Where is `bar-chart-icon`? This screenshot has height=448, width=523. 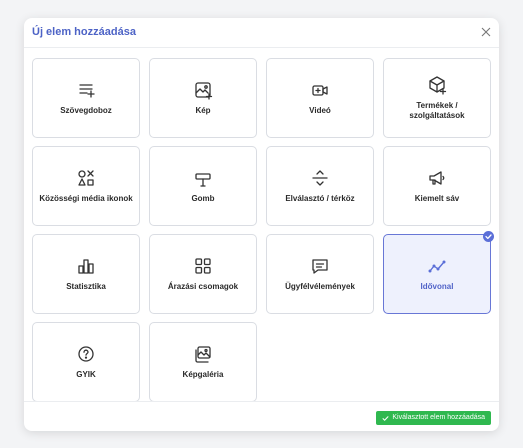 bar-chart-icon is located at coordinates (86, 266).